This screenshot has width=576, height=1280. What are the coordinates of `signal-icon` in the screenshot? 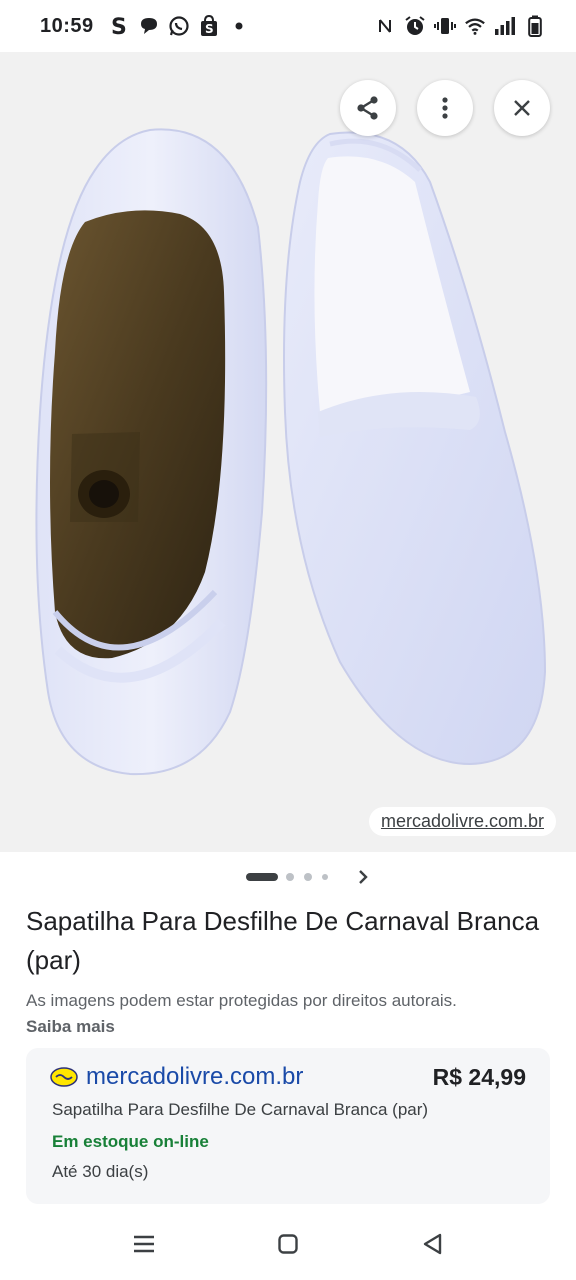 It's located at (505, 26).